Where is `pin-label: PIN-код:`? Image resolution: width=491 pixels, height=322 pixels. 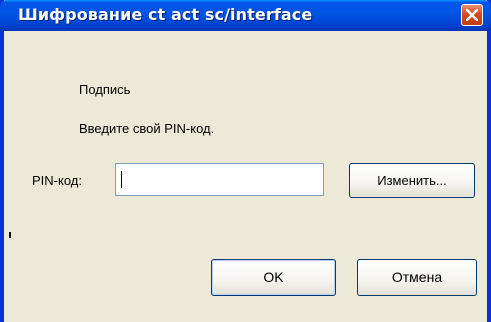
pin-label: PIN-код: is located at coordinates (57, 180).